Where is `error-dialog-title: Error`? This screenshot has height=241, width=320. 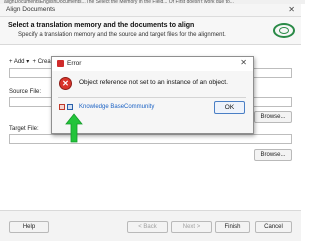 error-dialog-title: Error is located at coordinates (74, 63).